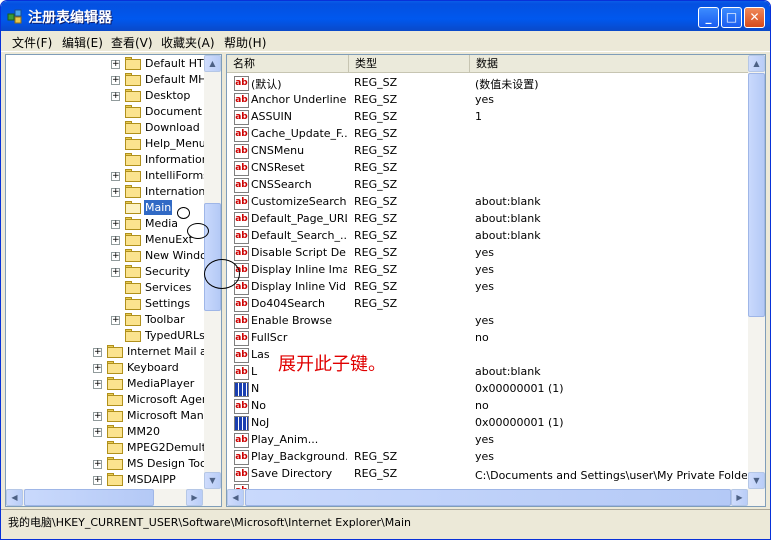 This screenshot has width=771, height=540. What do you see at coordinates (112, 448) in the screenshot?
I see `tree-node: MPEG2Demultipl` at bounding box center [112, 448].